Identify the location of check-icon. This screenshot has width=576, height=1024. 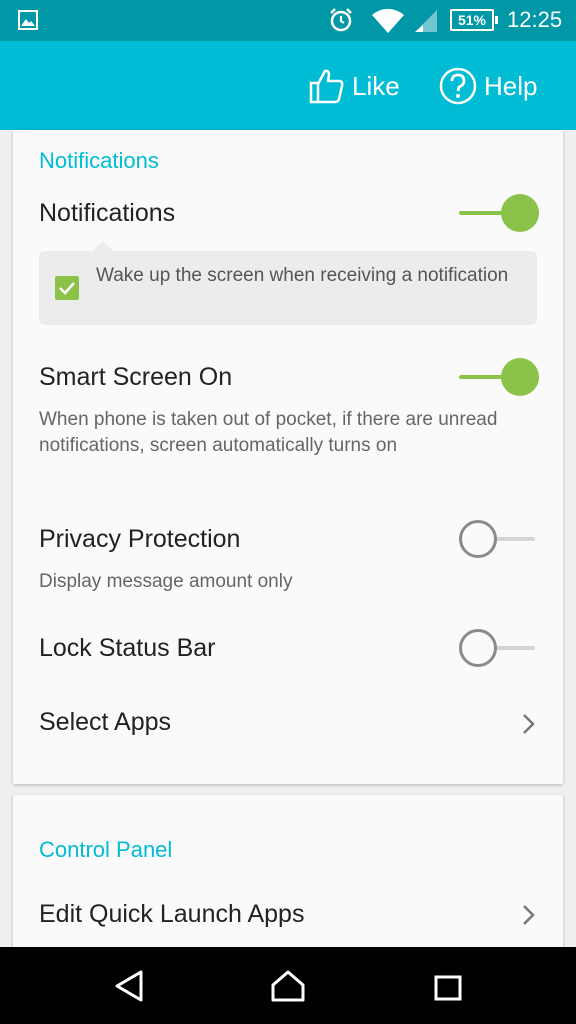
(67, 288).